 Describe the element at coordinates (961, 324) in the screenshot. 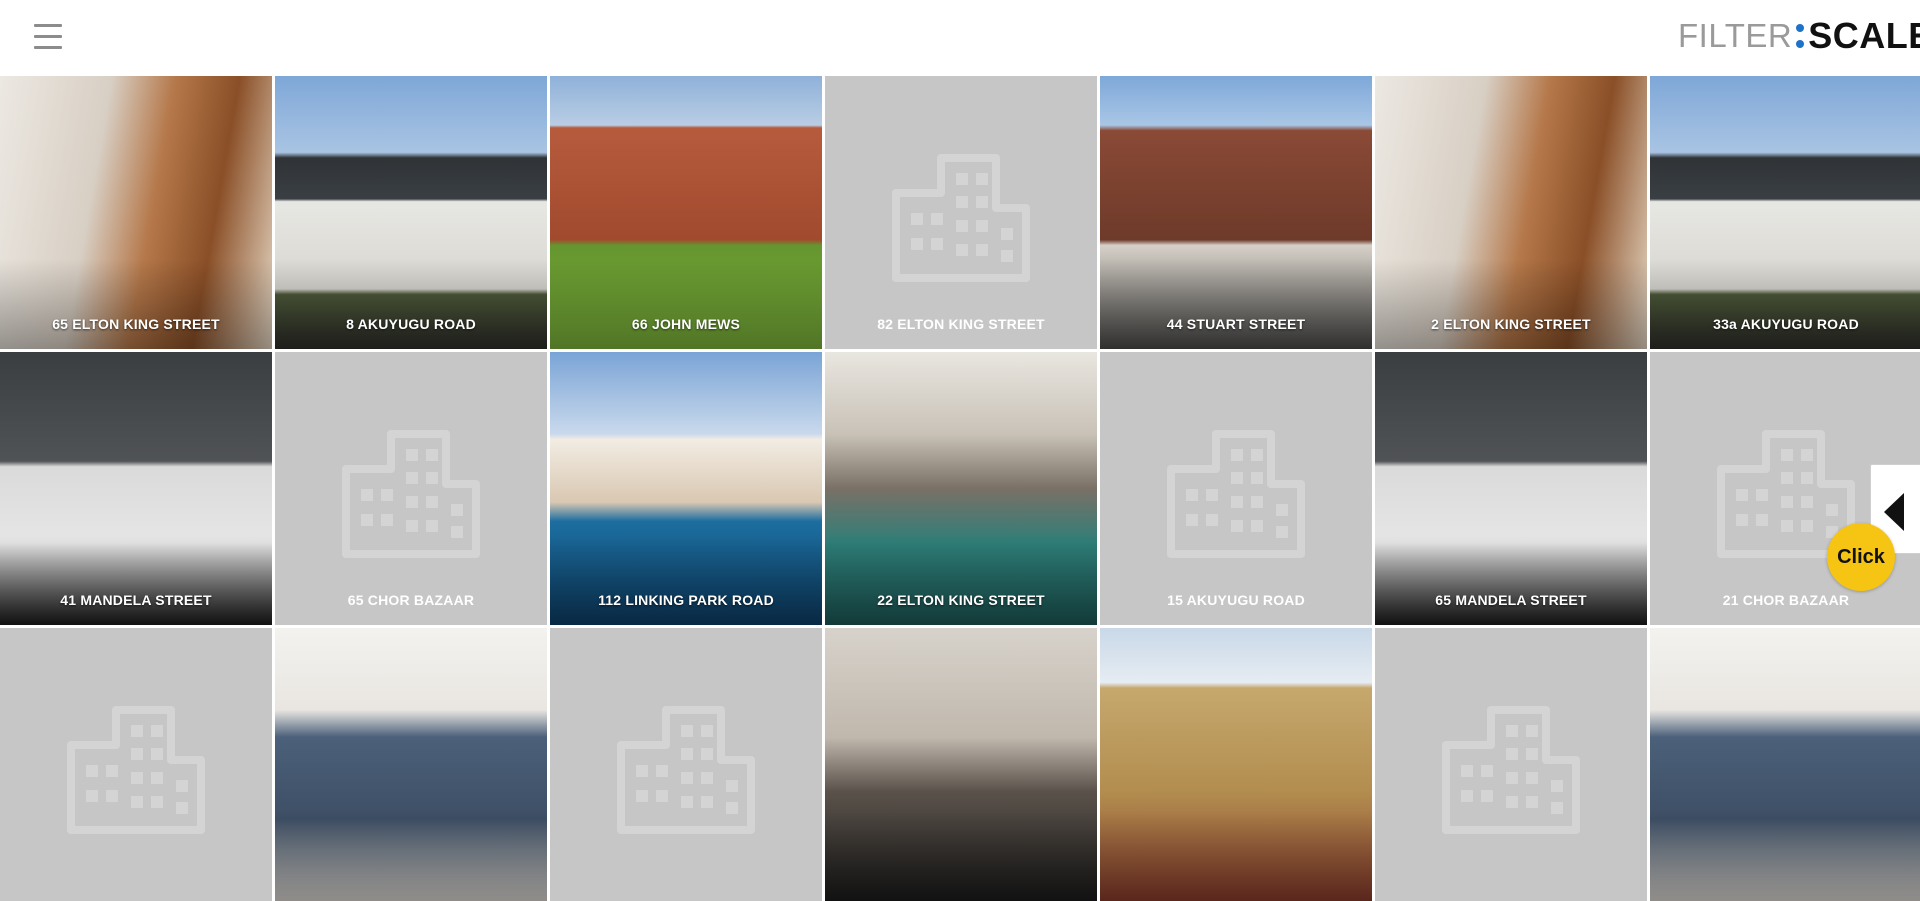

I see `property-address: 82 ELTON KING STREET` at that location.